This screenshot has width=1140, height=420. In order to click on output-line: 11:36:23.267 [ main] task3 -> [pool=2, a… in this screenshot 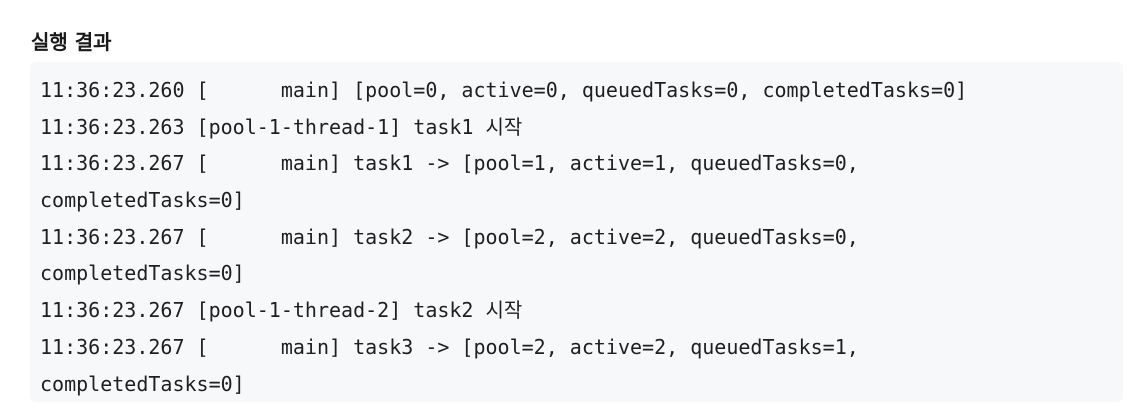, I will do `click(449, 346)`.